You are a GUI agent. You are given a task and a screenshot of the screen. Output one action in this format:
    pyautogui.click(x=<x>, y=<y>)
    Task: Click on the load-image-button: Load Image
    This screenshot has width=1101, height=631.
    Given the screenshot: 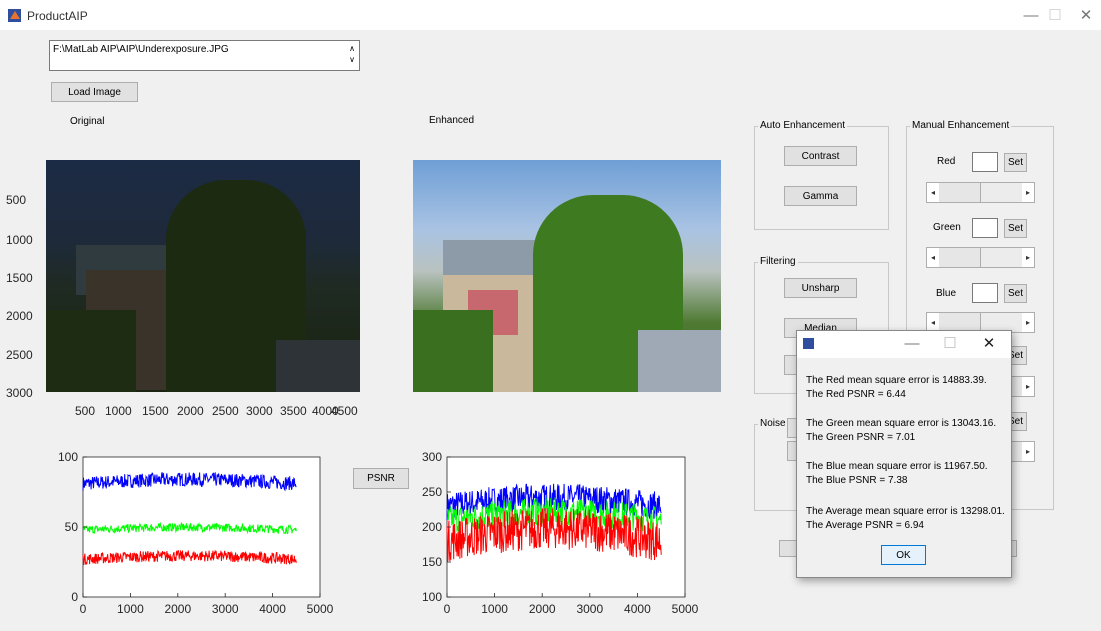 What is the action you would take?
    pyautogui.click(x=94, y=92)
    